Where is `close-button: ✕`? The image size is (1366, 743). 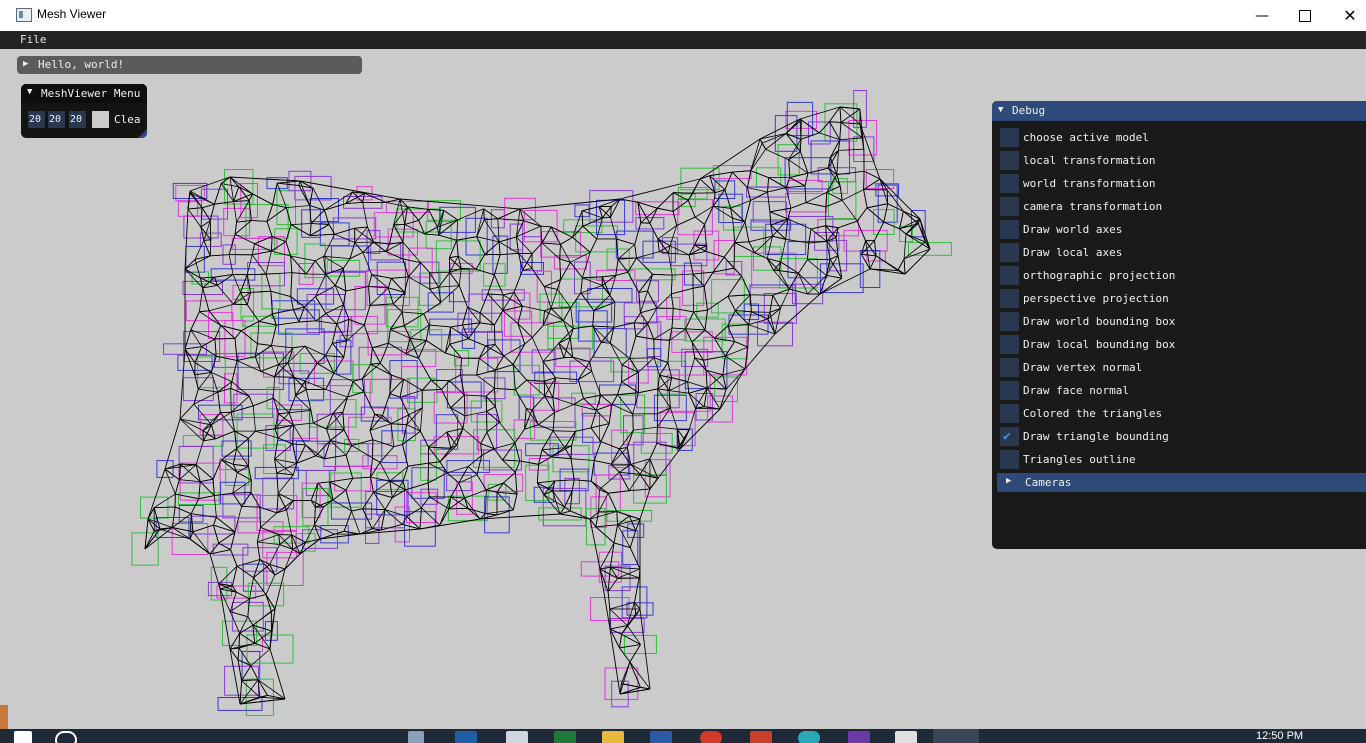
close-button: ✕ is located at coordinates (1346, 15).